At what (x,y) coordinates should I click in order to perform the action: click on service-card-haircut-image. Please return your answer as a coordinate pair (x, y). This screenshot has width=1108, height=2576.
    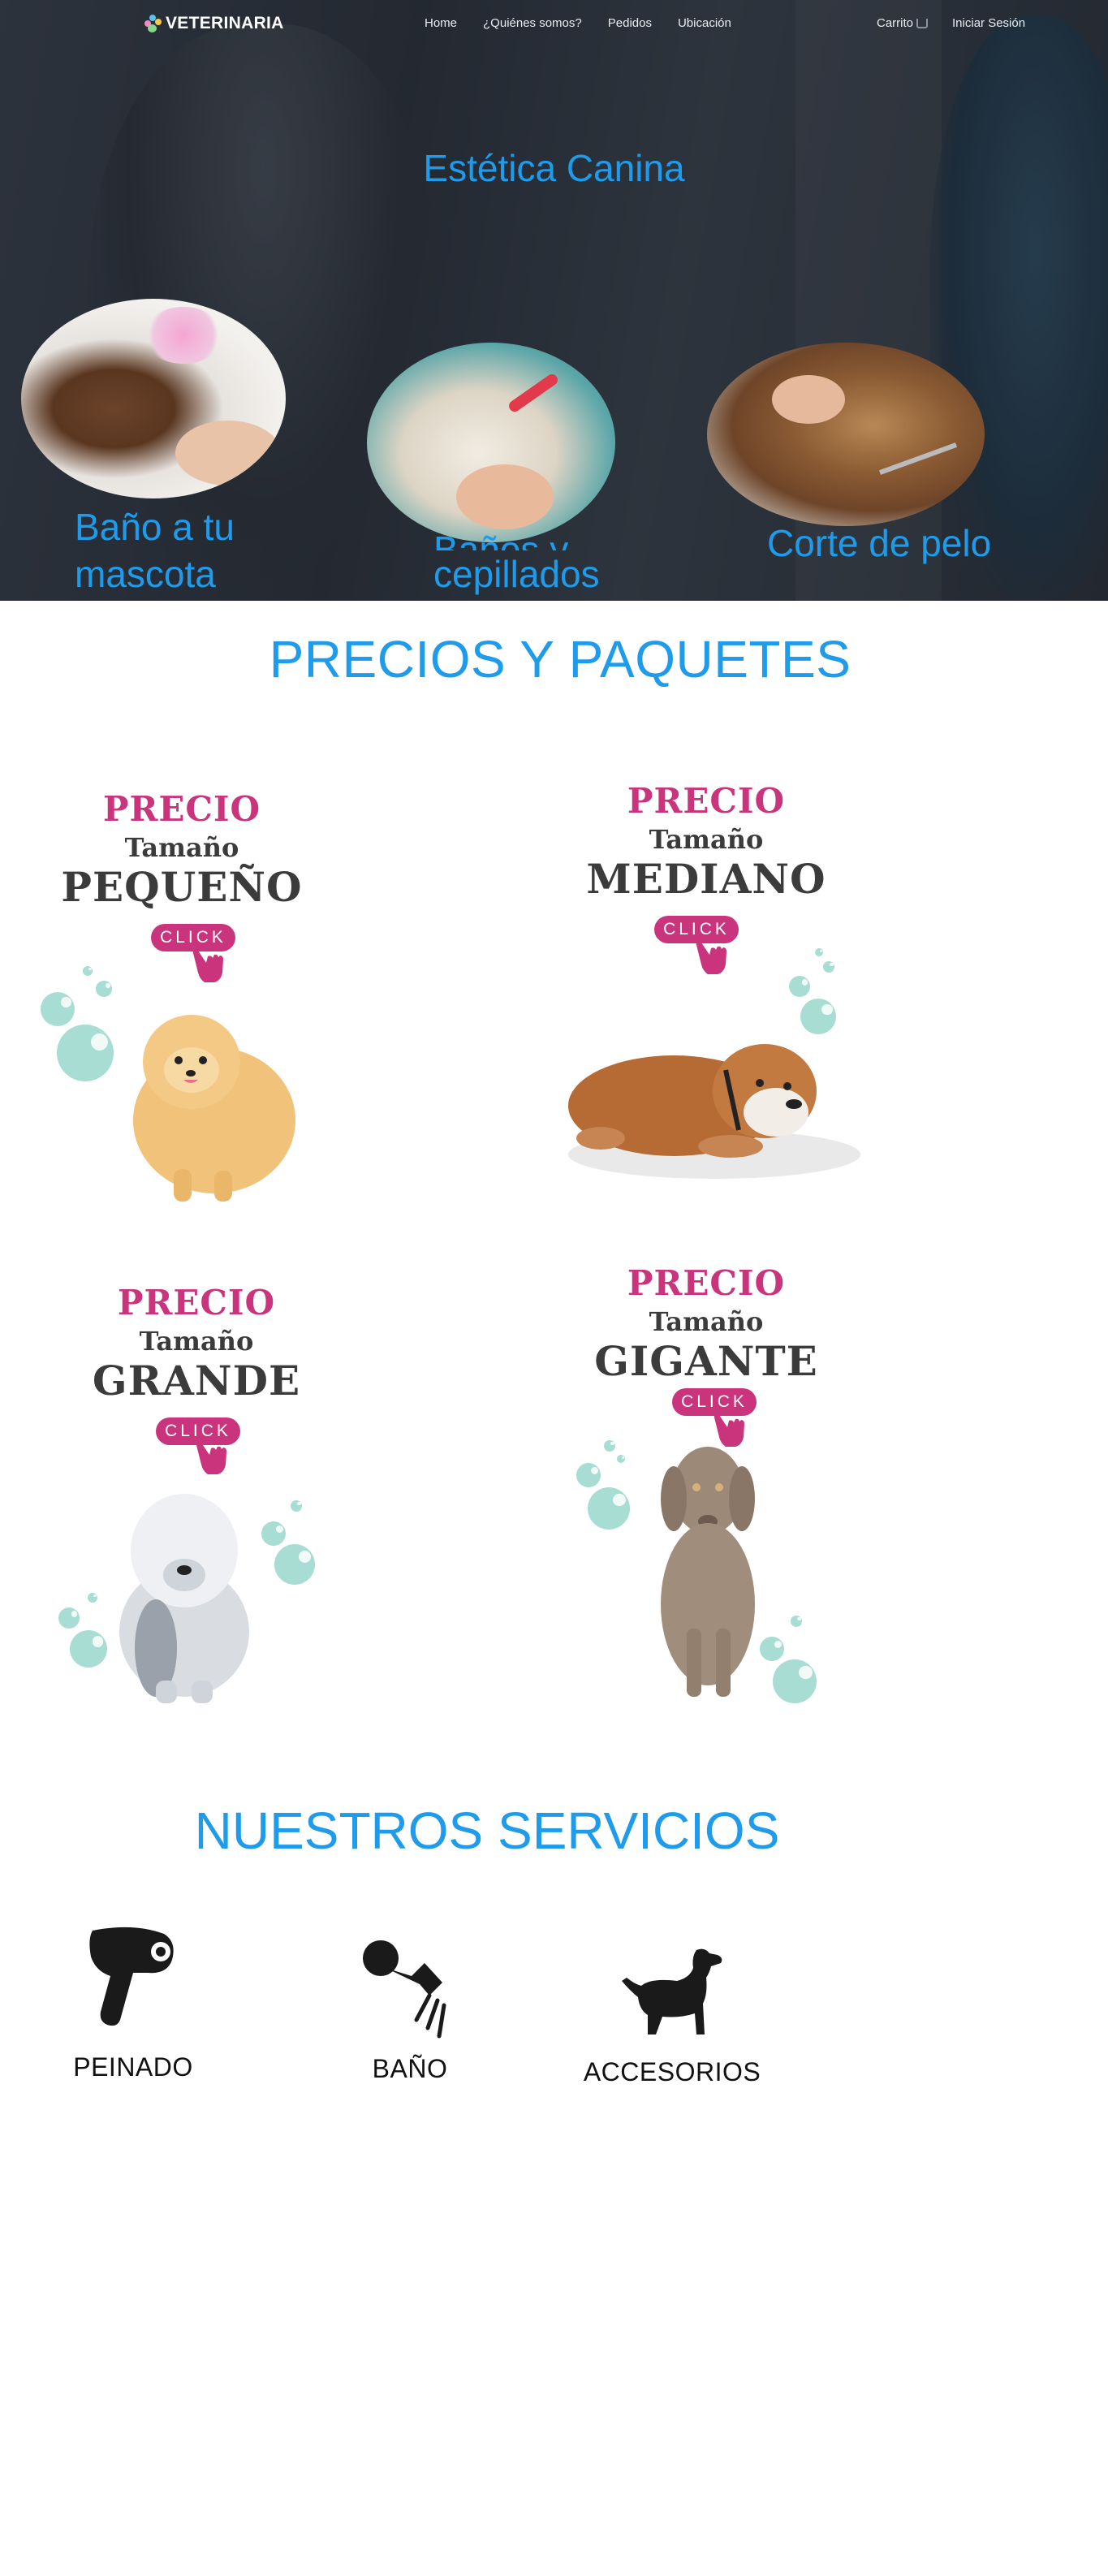
    Looking at the image, I should click on (846, 434).